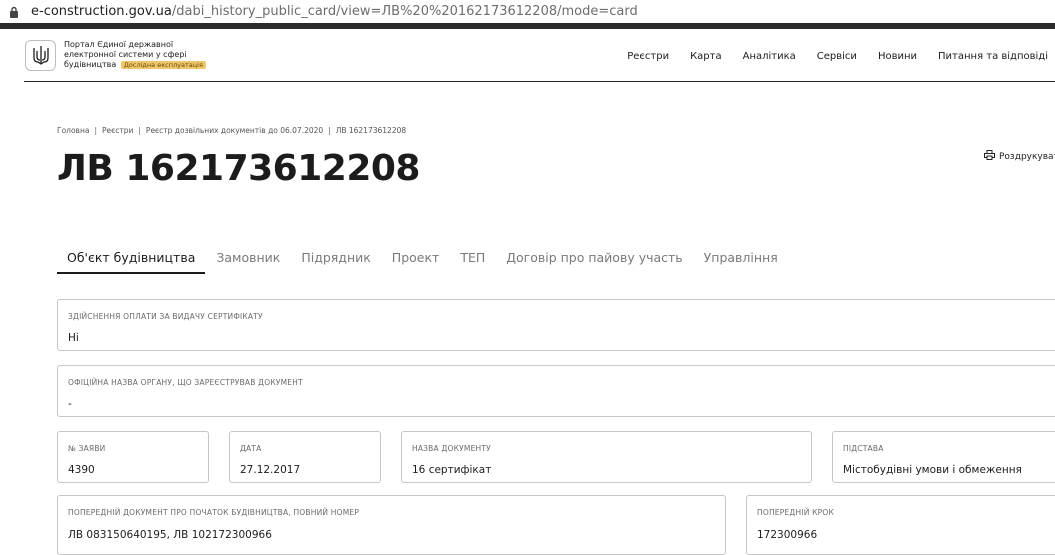  I want to click on field-label: Попередній крок, so click(795, 512).